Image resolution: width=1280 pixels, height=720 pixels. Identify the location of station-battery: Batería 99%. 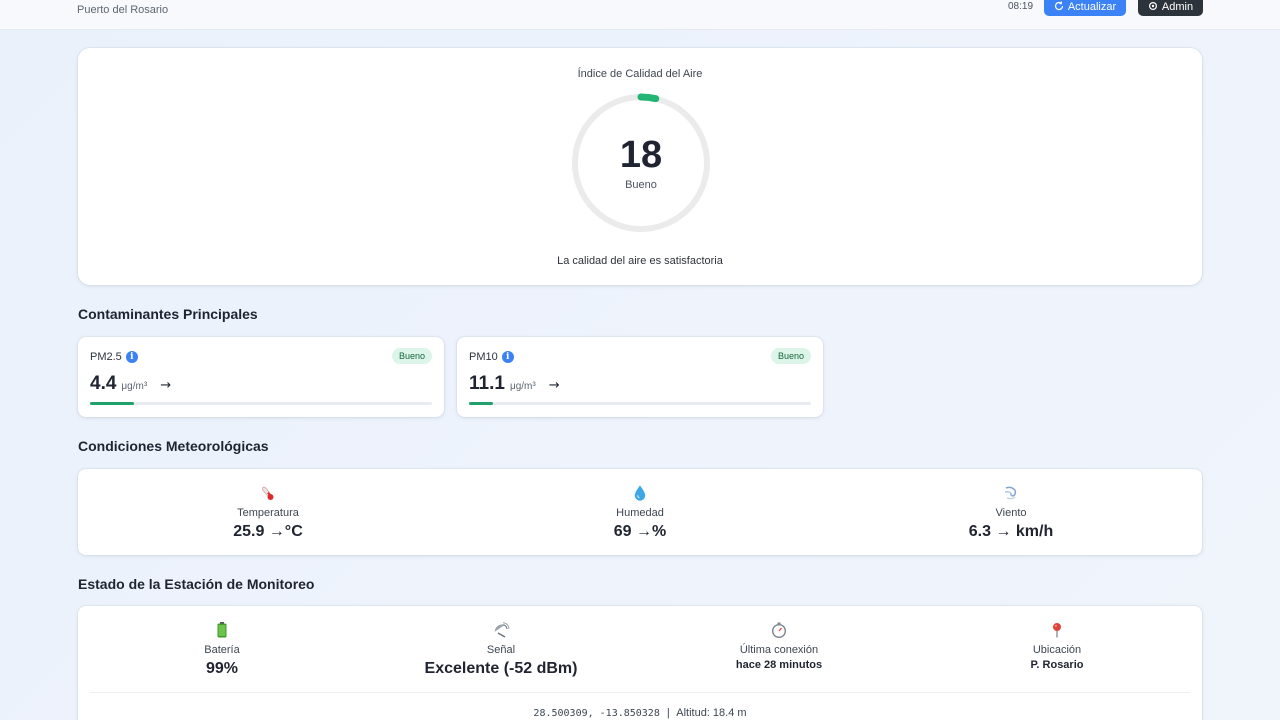
(222, 649).